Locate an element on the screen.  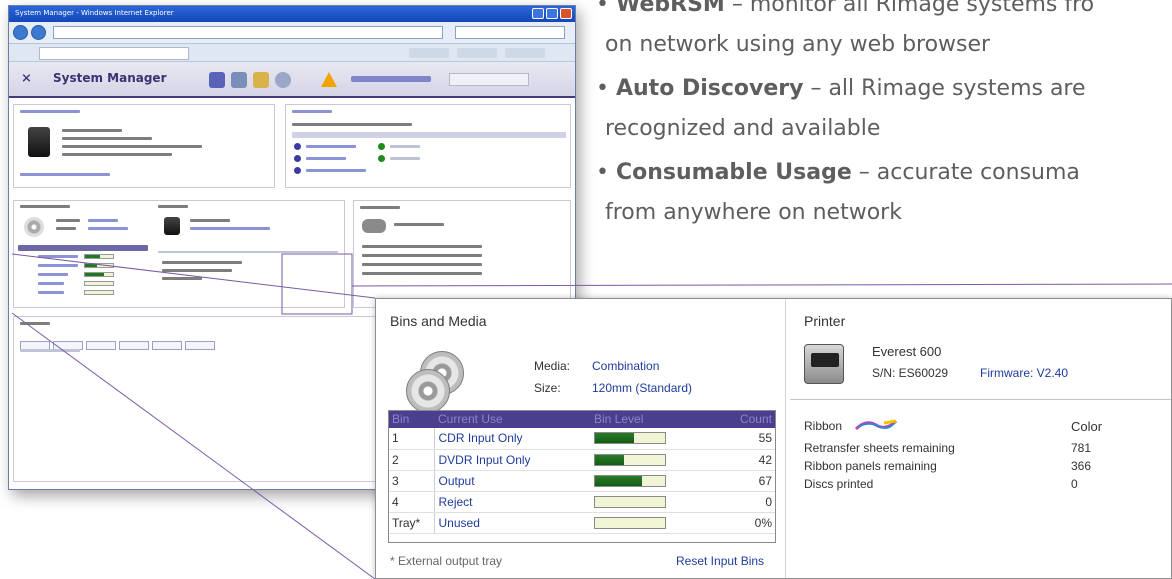
table-row: 2 DVDR Input Only 42 is located at coordinates (582, 460).